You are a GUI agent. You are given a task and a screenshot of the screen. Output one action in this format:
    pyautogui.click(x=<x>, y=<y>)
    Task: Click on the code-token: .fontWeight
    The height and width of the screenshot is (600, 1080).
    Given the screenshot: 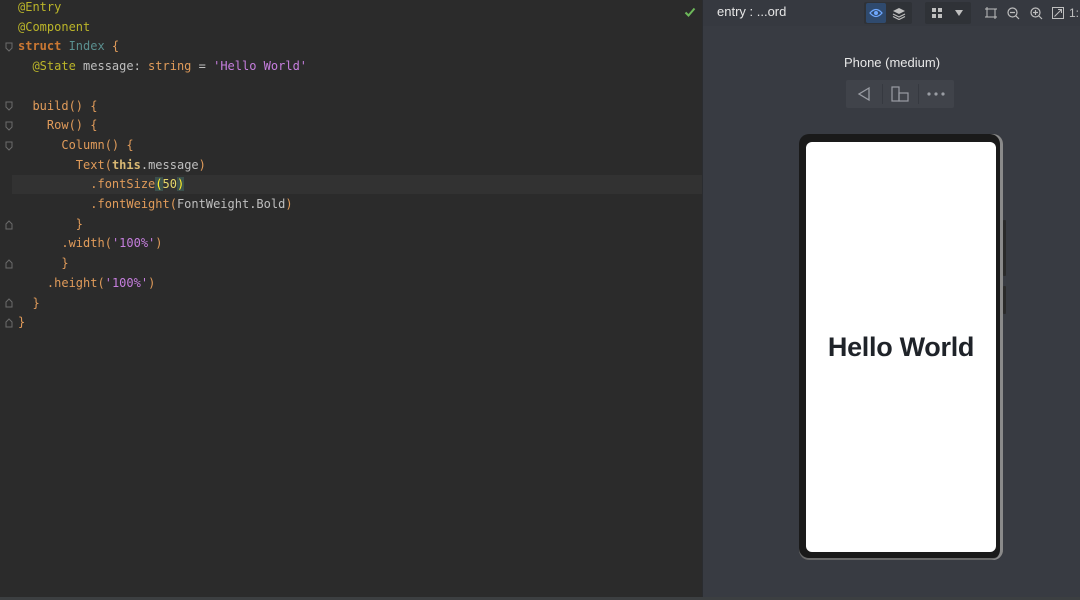 What is the action you would take?
    pyautogui.click(x=94, y=204)
    